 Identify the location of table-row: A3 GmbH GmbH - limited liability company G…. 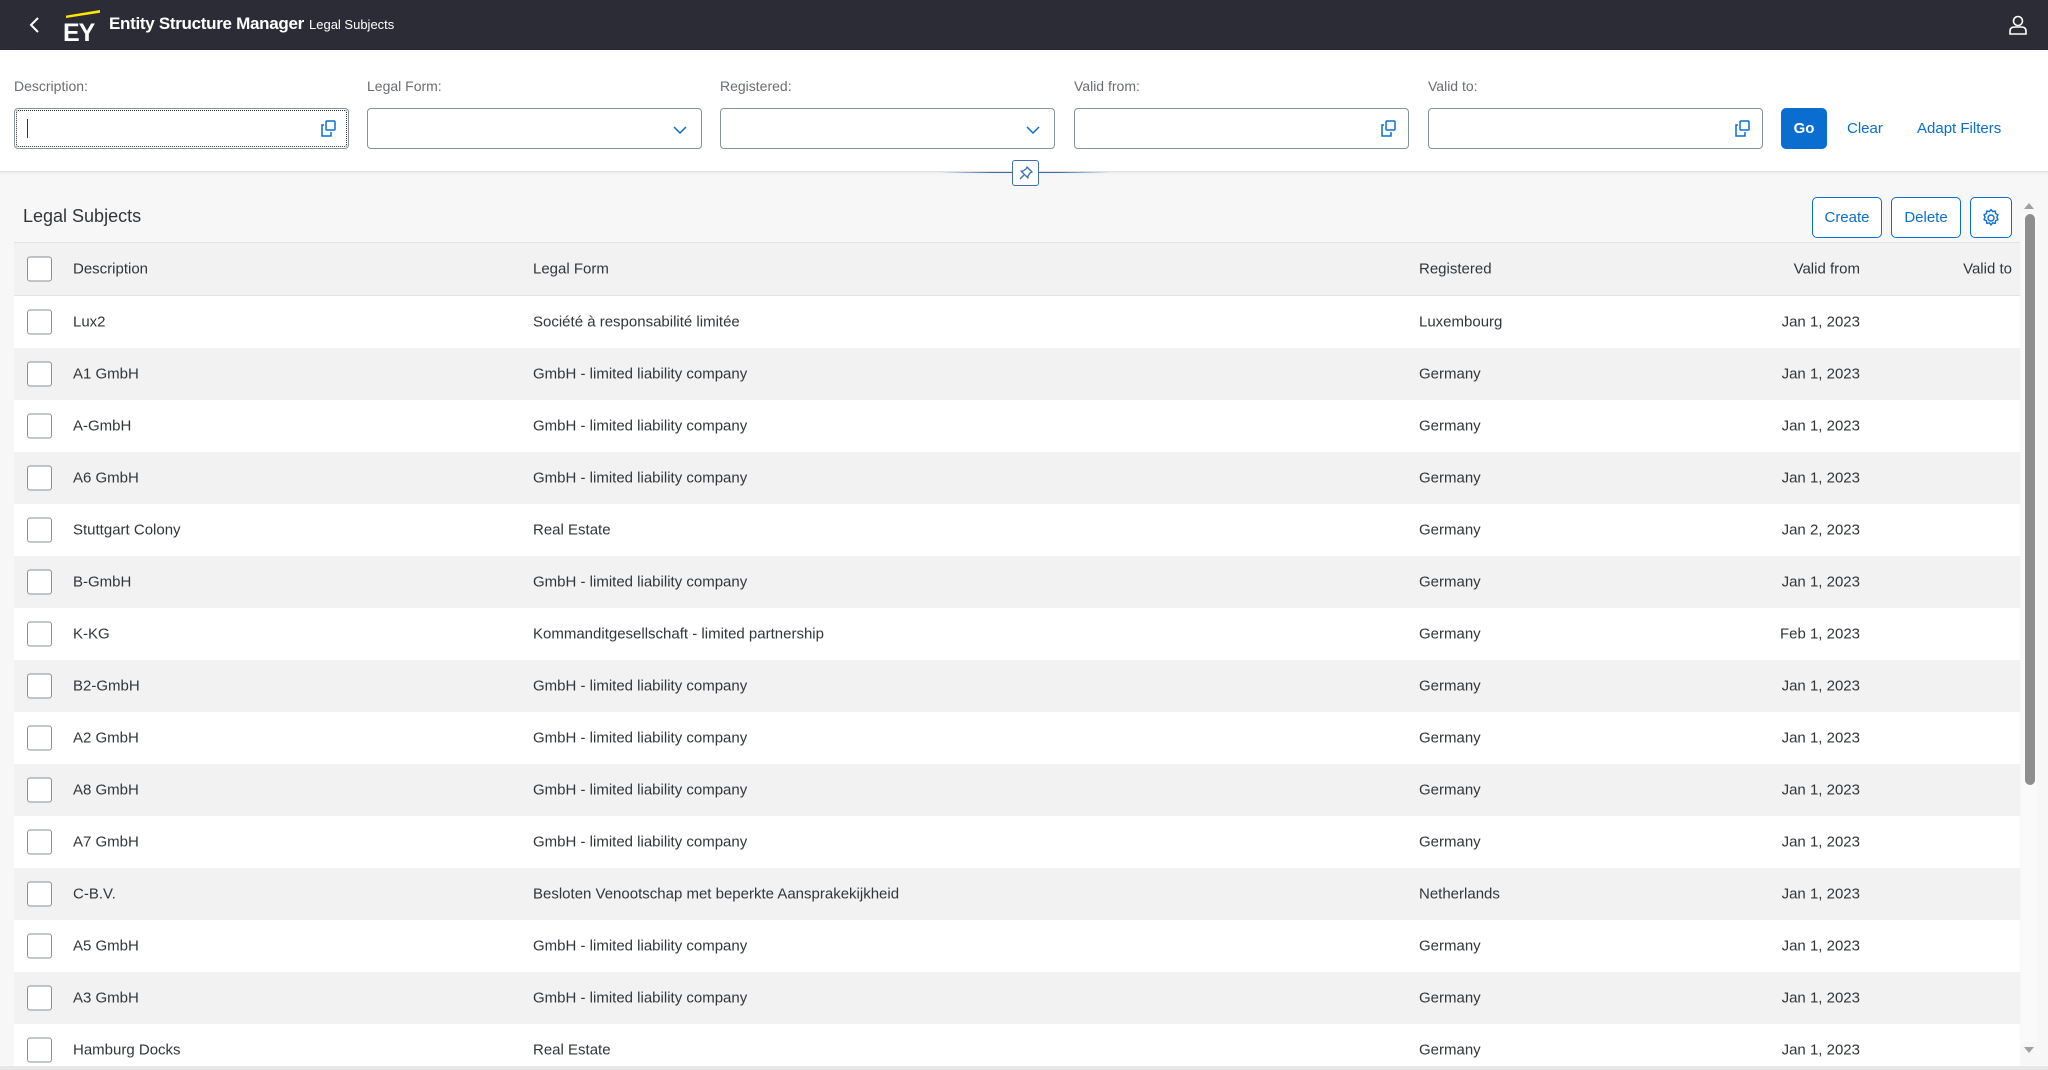
(1017, 998).